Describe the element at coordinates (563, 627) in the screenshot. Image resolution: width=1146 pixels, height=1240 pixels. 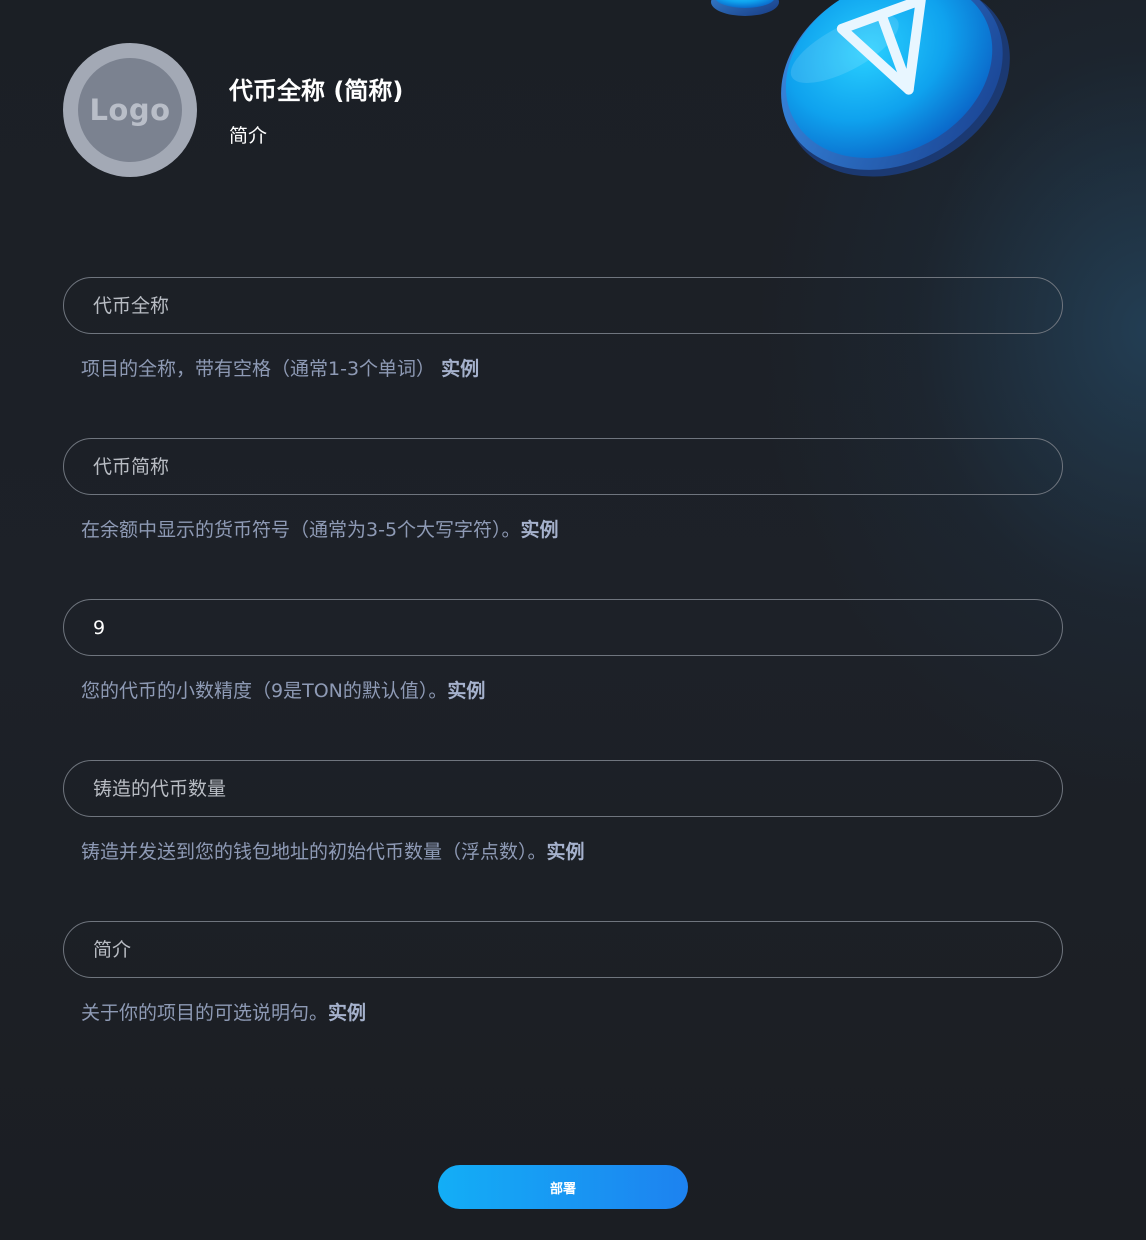
I see `decimals-input` at that location.